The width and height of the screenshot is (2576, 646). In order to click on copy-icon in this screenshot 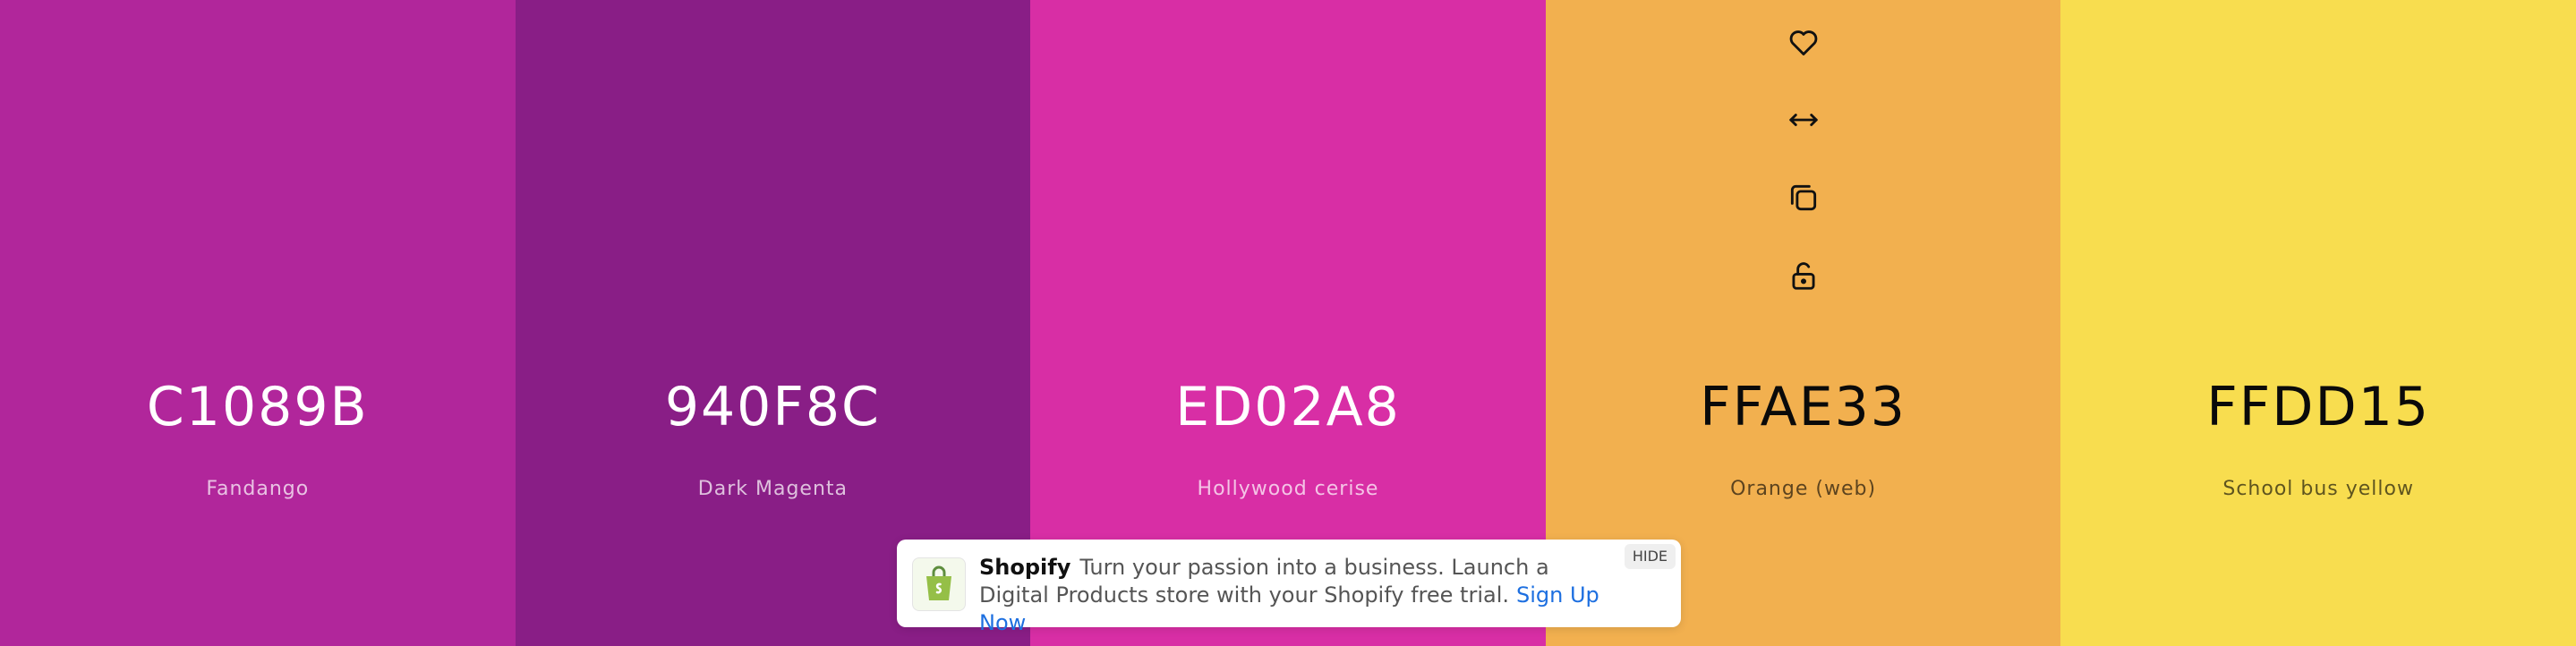, I will do `click(1803, 197)`.